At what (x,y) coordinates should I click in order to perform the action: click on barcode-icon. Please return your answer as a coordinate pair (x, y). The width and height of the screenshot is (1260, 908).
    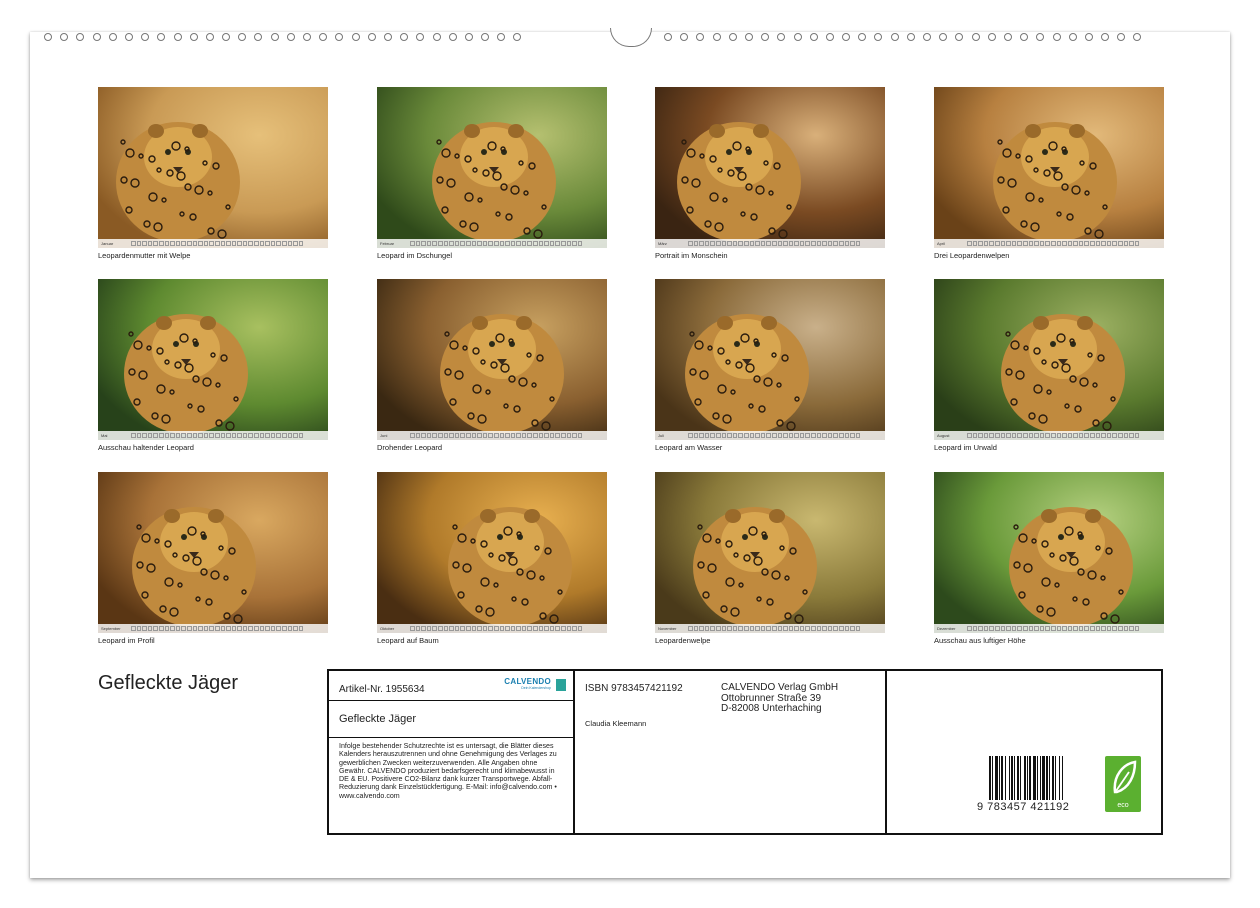
    Looking at the image, I should click on (1026, 778).